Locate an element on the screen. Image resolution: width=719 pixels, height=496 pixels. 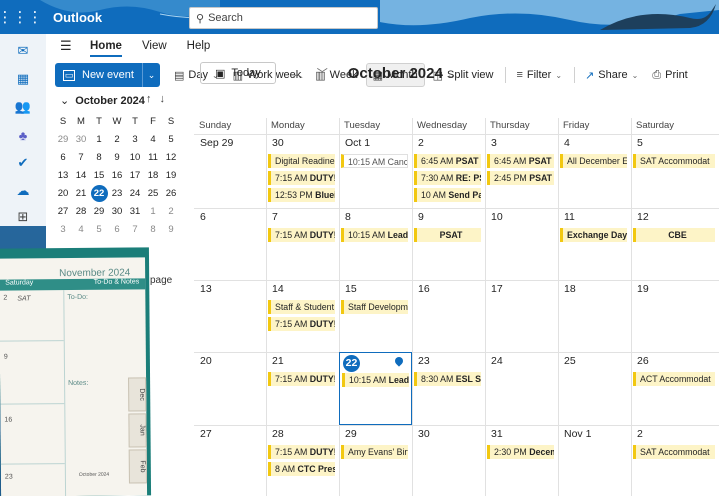
day-cell: 29 Amy Evans' Birthc is located at coordinates (375, 460).